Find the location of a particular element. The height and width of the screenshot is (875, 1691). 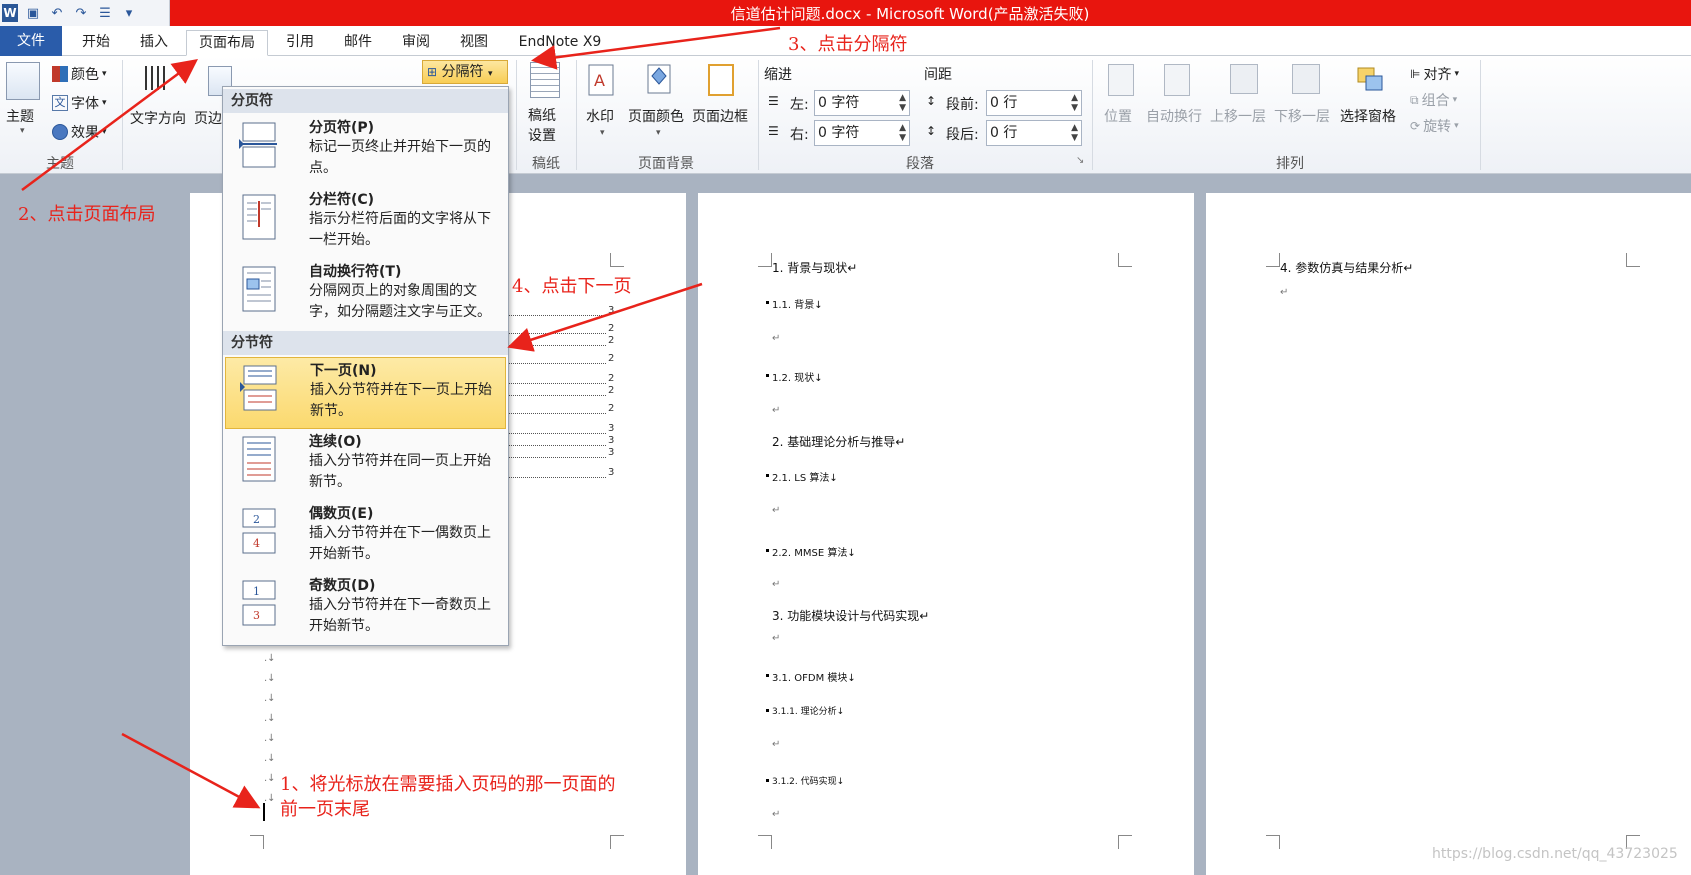

save-icon: ▣ is located at coordinates (33, 13).